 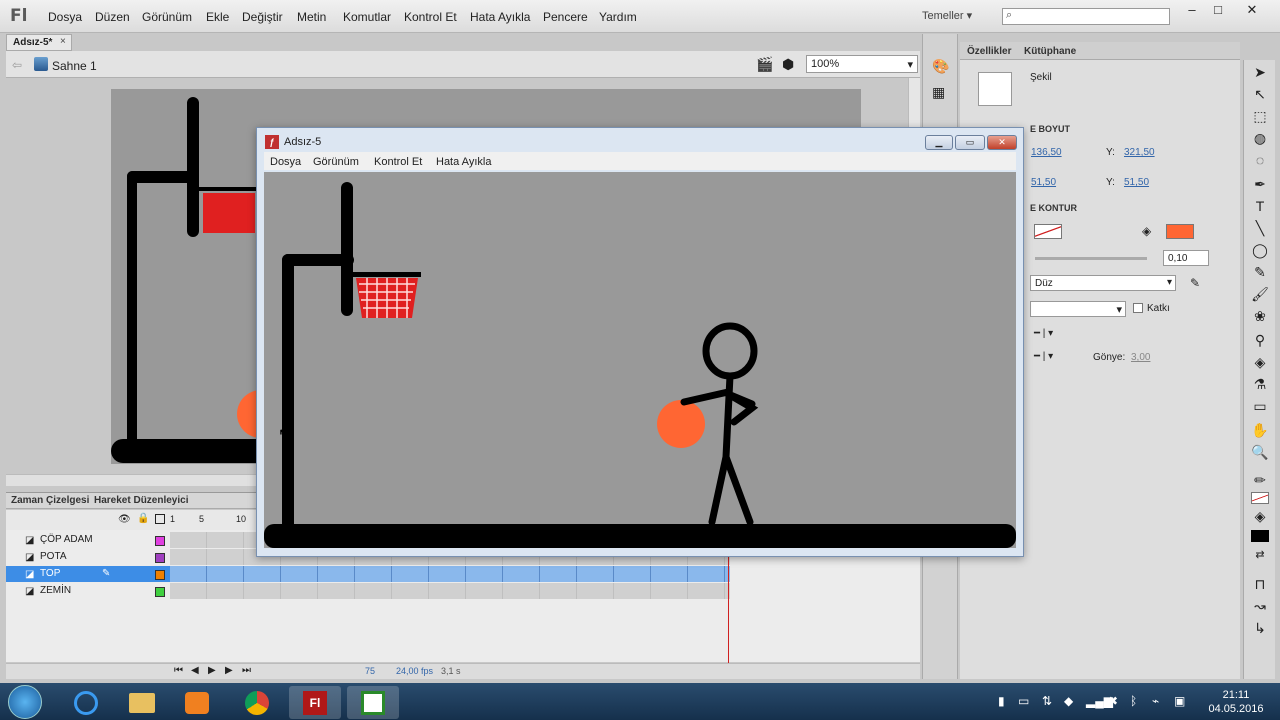 I want to click on first-frame-icon: ⏮, so click(x=178, y=670).